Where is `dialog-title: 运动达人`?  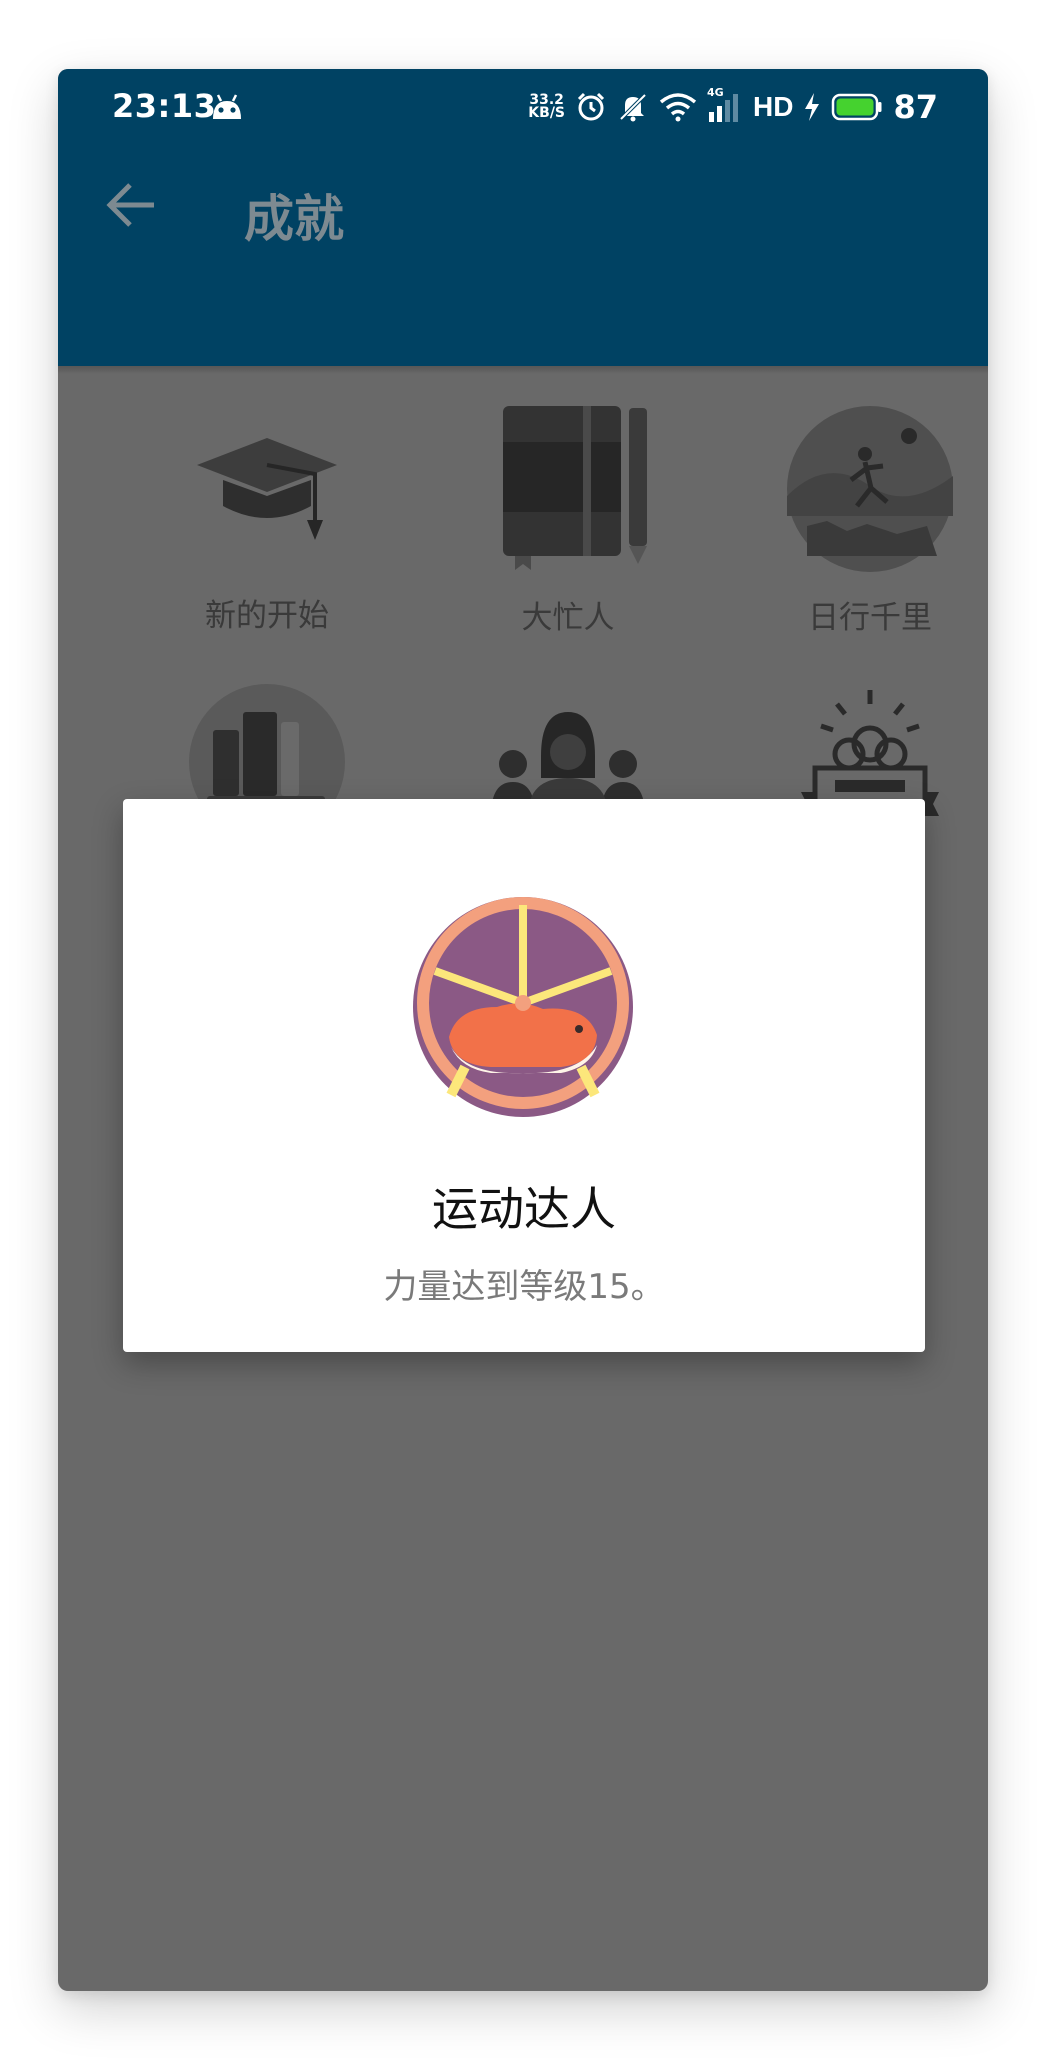
dialog-title: 运动达人 is located at coordinates (524, 1209).